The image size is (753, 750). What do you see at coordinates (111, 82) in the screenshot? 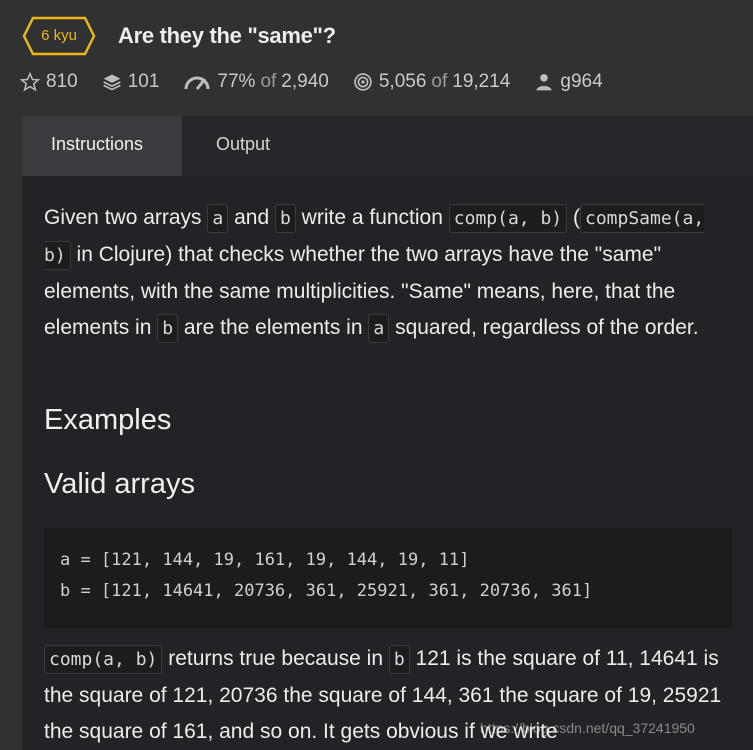
I see `stack-icon` at bounding box center [111, 82].